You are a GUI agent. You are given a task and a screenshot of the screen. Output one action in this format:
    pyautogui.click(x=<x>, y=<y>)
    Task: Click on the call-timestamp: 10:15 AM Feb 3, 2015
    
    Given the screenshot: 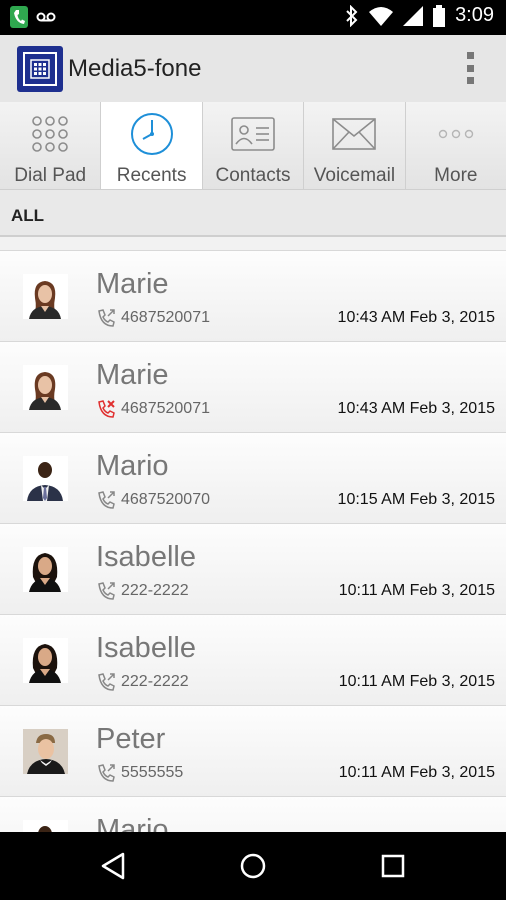 What is the action you would take?
    pyautogui.click(x=416, y=499)
    